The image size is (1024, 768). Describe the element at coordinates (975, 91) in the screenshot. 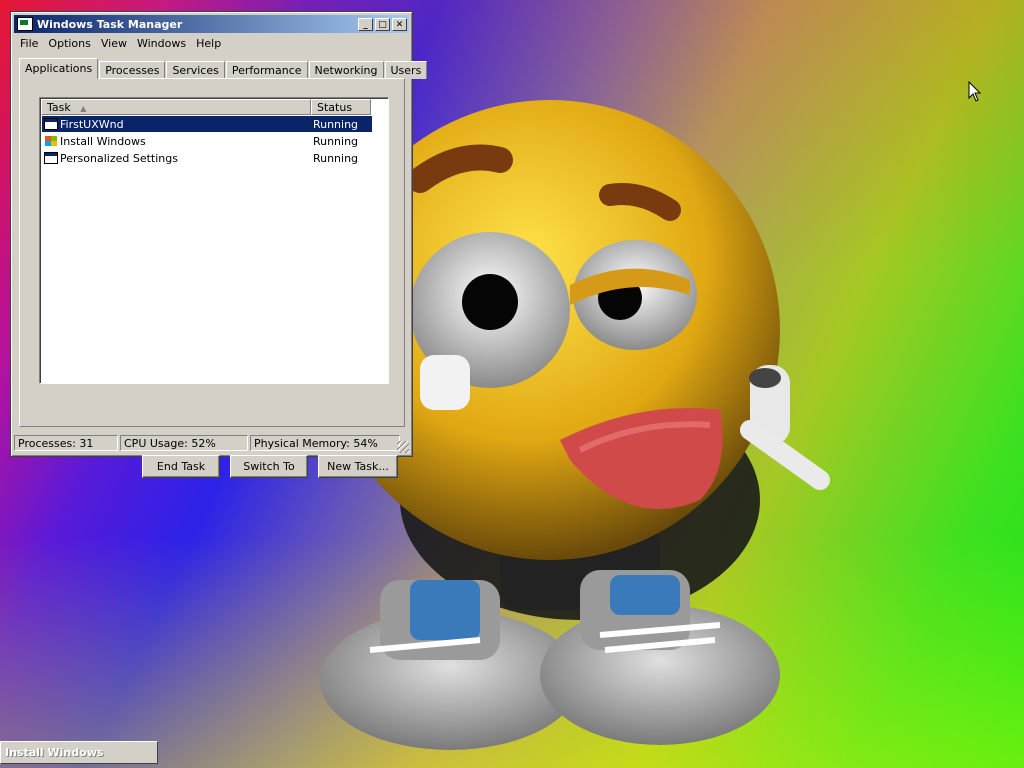

I see `mouse-pointer-icon` at that location.